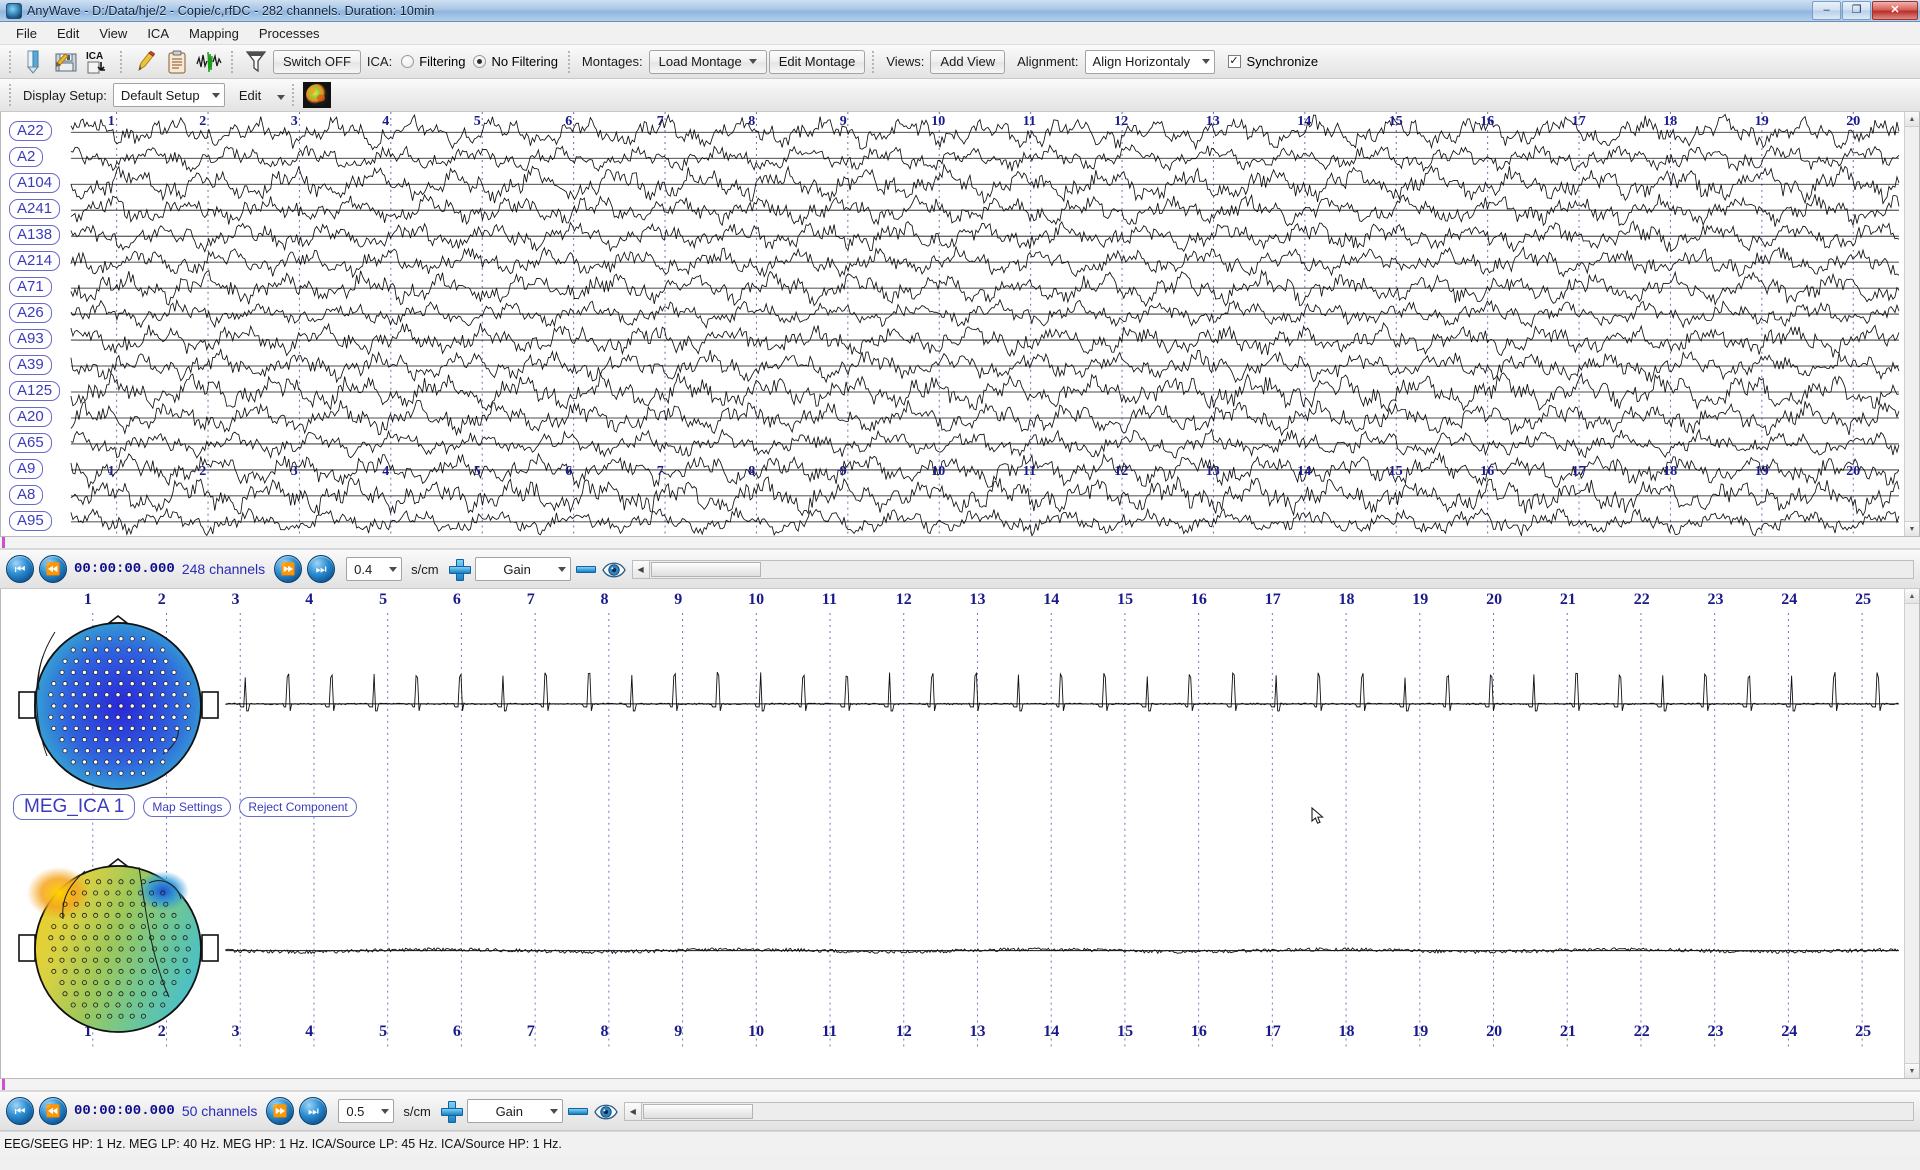 This screenshot has height=1170, width=1920. What do you see at coordinates (26, 33) in the screenshot?
I see `menu-item-file: File` at bounding box center [26, 33].